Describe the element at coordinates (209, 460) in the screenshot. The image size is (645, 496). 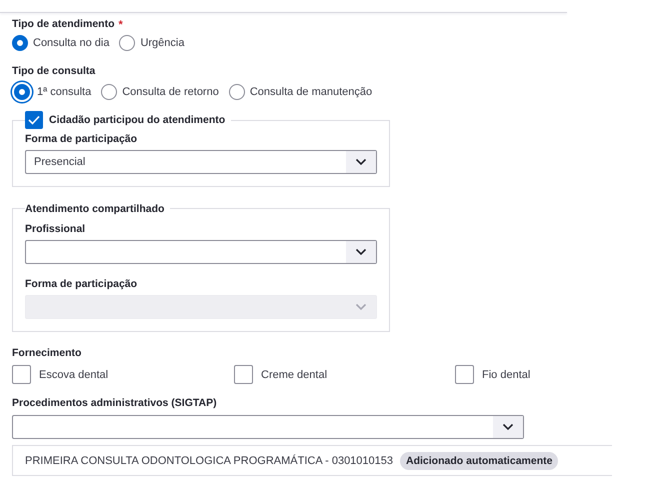
I see `procedure-text: PRIMEIRA CONSULTA ODONTOLOGICA PROGRAMÁTICA - 0301010153` at that location.